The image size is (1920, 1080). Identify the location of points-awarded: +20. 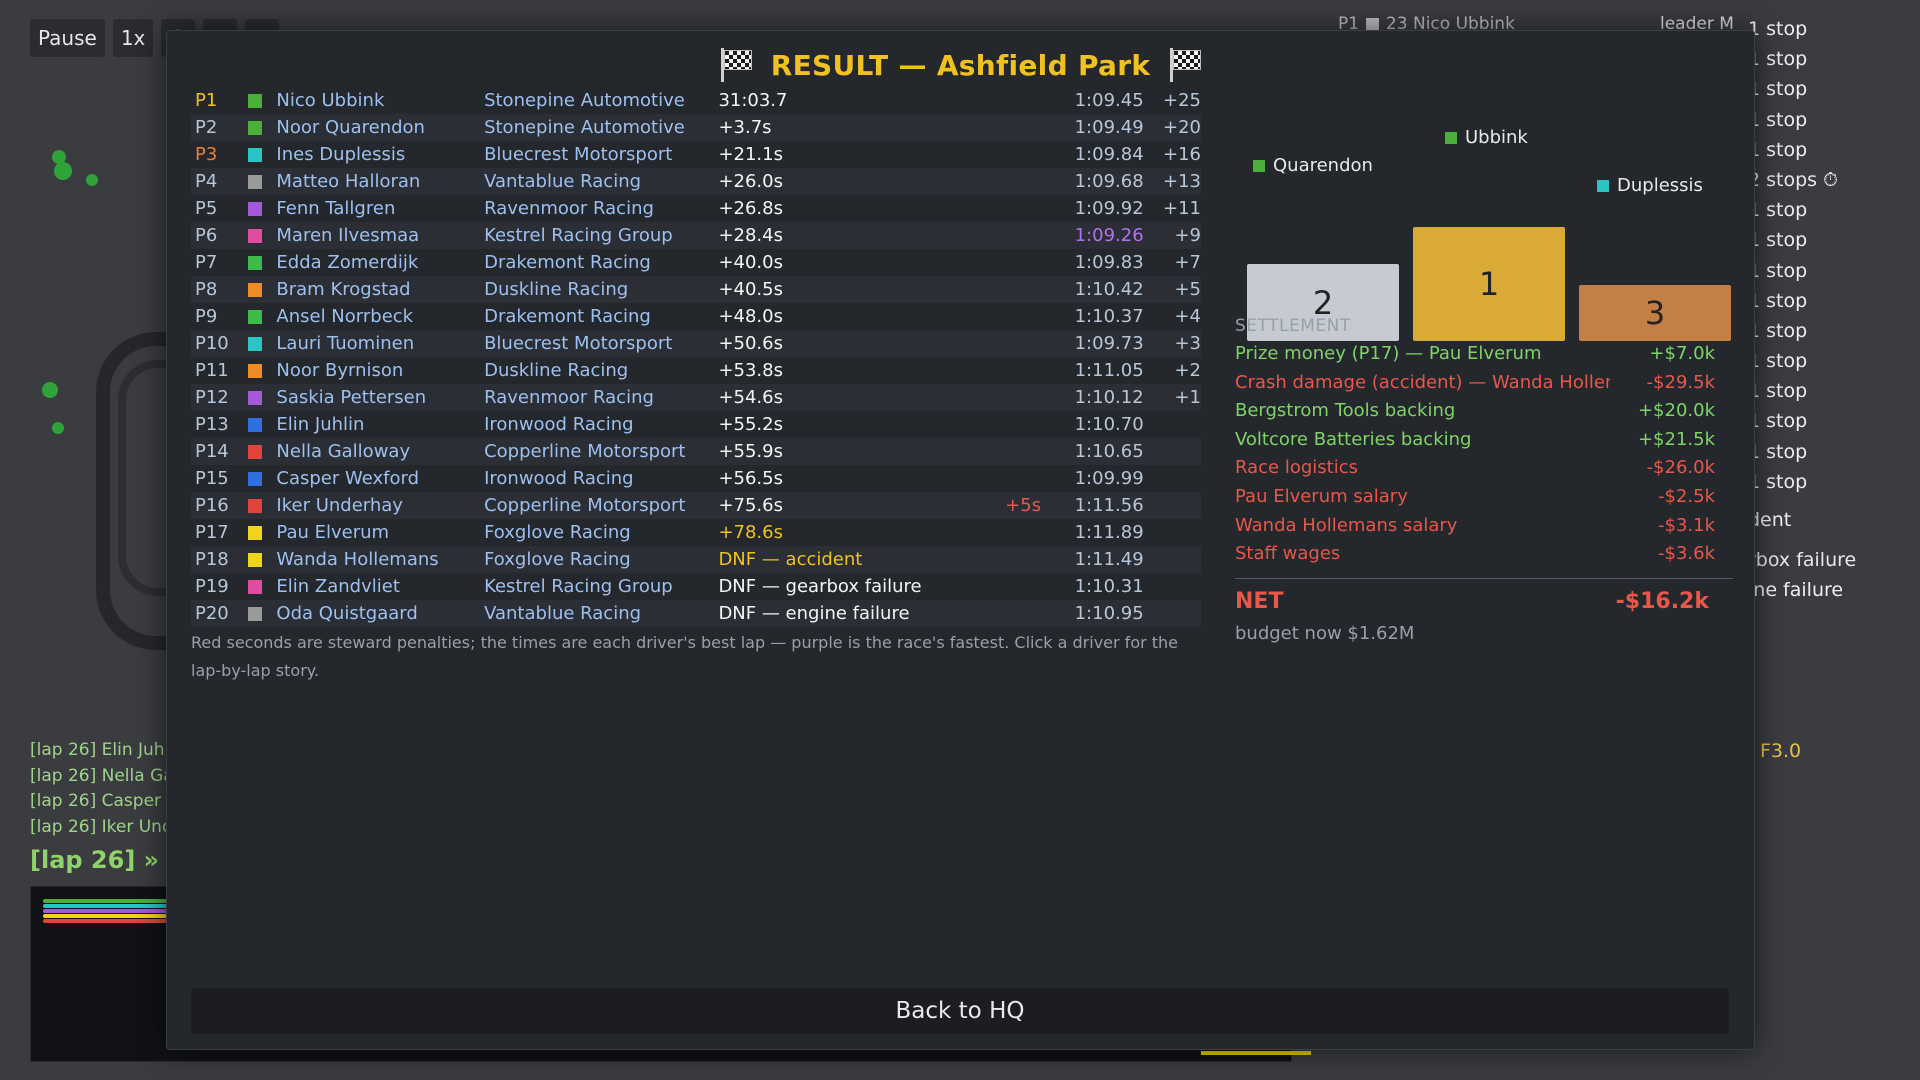
(1182, 127).